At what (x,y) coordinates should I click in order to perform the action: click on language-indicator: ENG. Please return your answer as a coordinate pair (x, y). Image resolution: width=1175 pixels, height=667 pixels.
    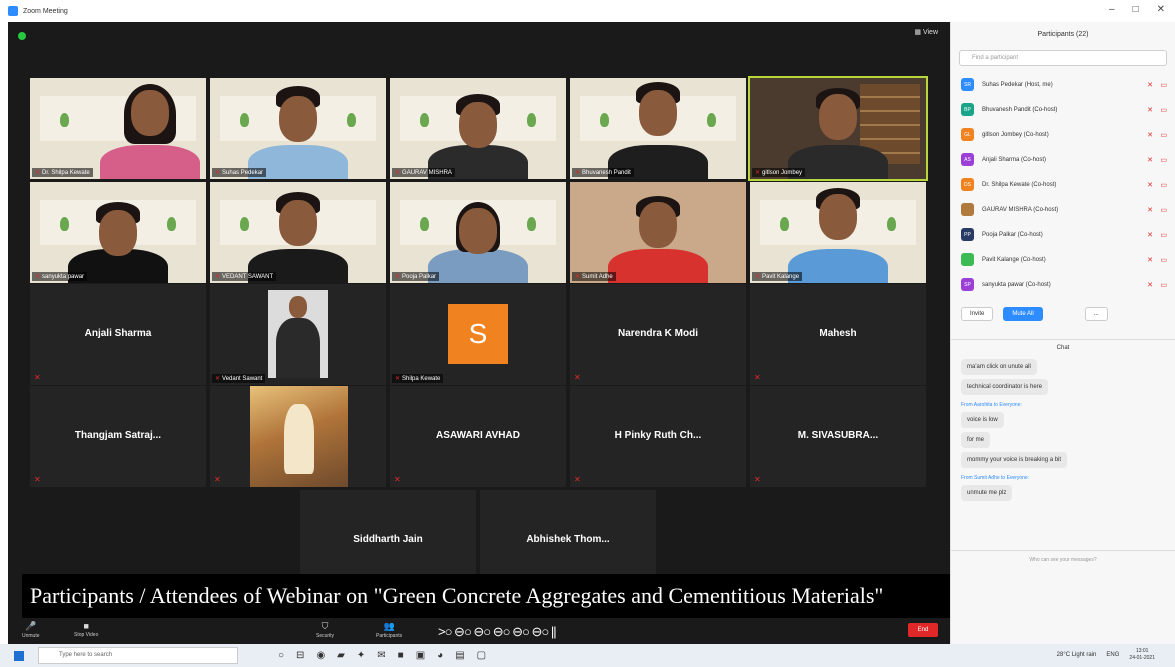
    Looking at the image, I should click on (1112, 655).